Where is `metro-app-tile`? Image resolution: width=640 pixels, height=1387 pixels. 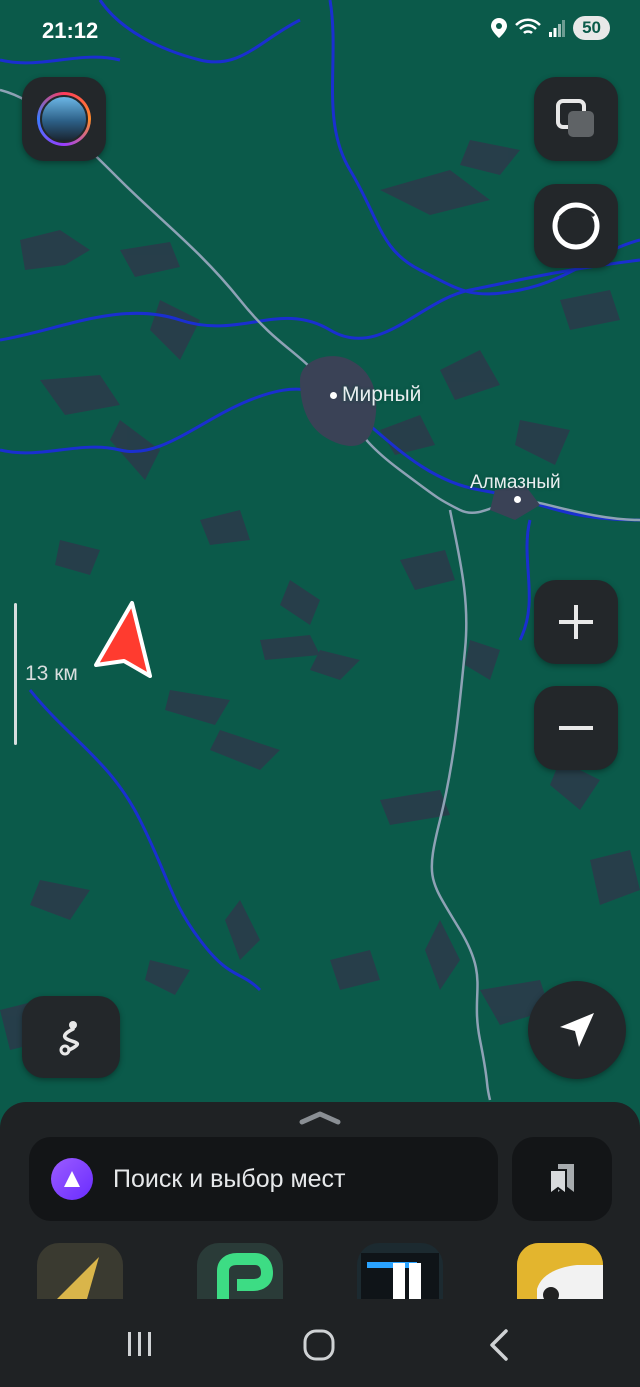
metro-app-tile is located at coordinates (400, 1271).